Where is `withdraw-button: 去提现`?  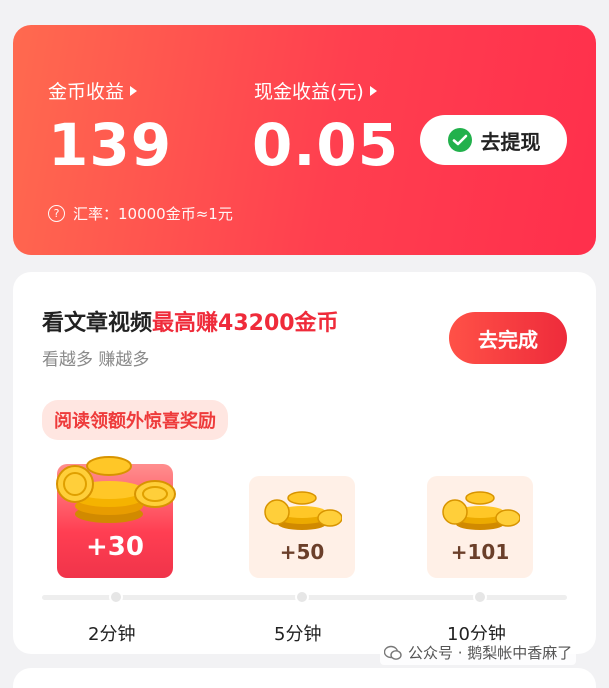
withdraw-button: 去提现 is located at coordinates (493, 140).